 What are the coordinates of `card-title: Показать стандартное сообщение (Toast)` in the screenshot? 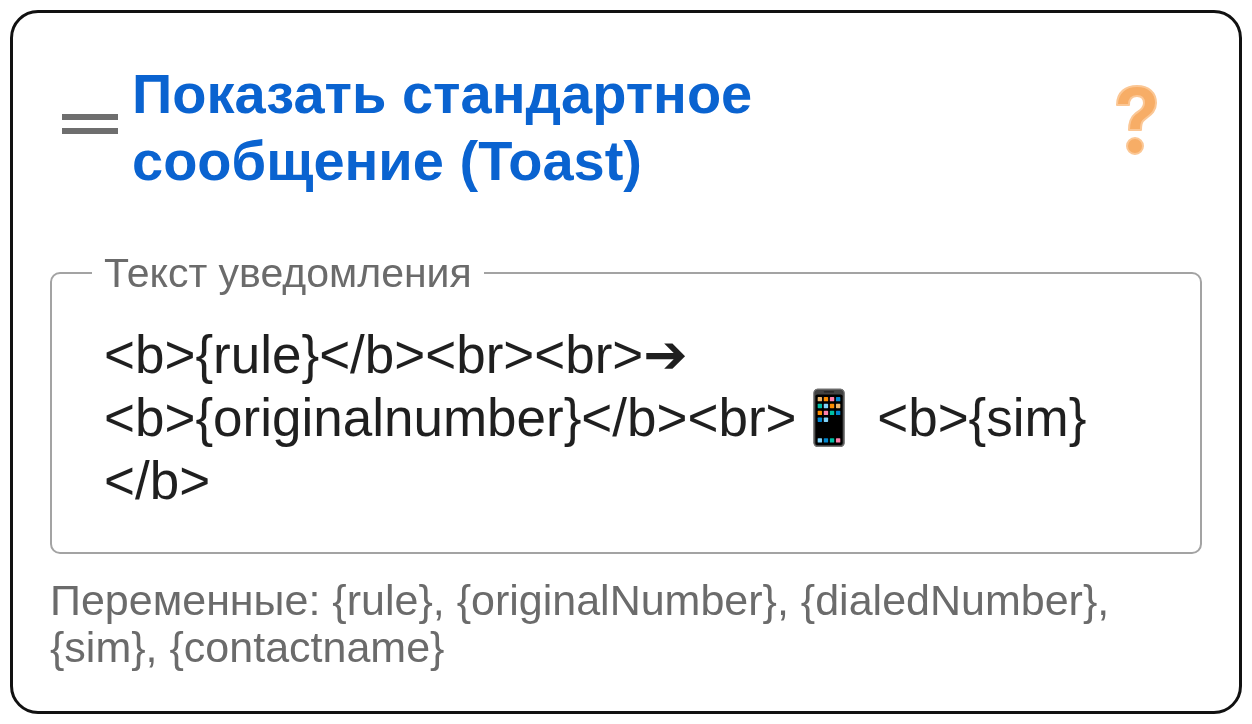 It's located at (443, 127).